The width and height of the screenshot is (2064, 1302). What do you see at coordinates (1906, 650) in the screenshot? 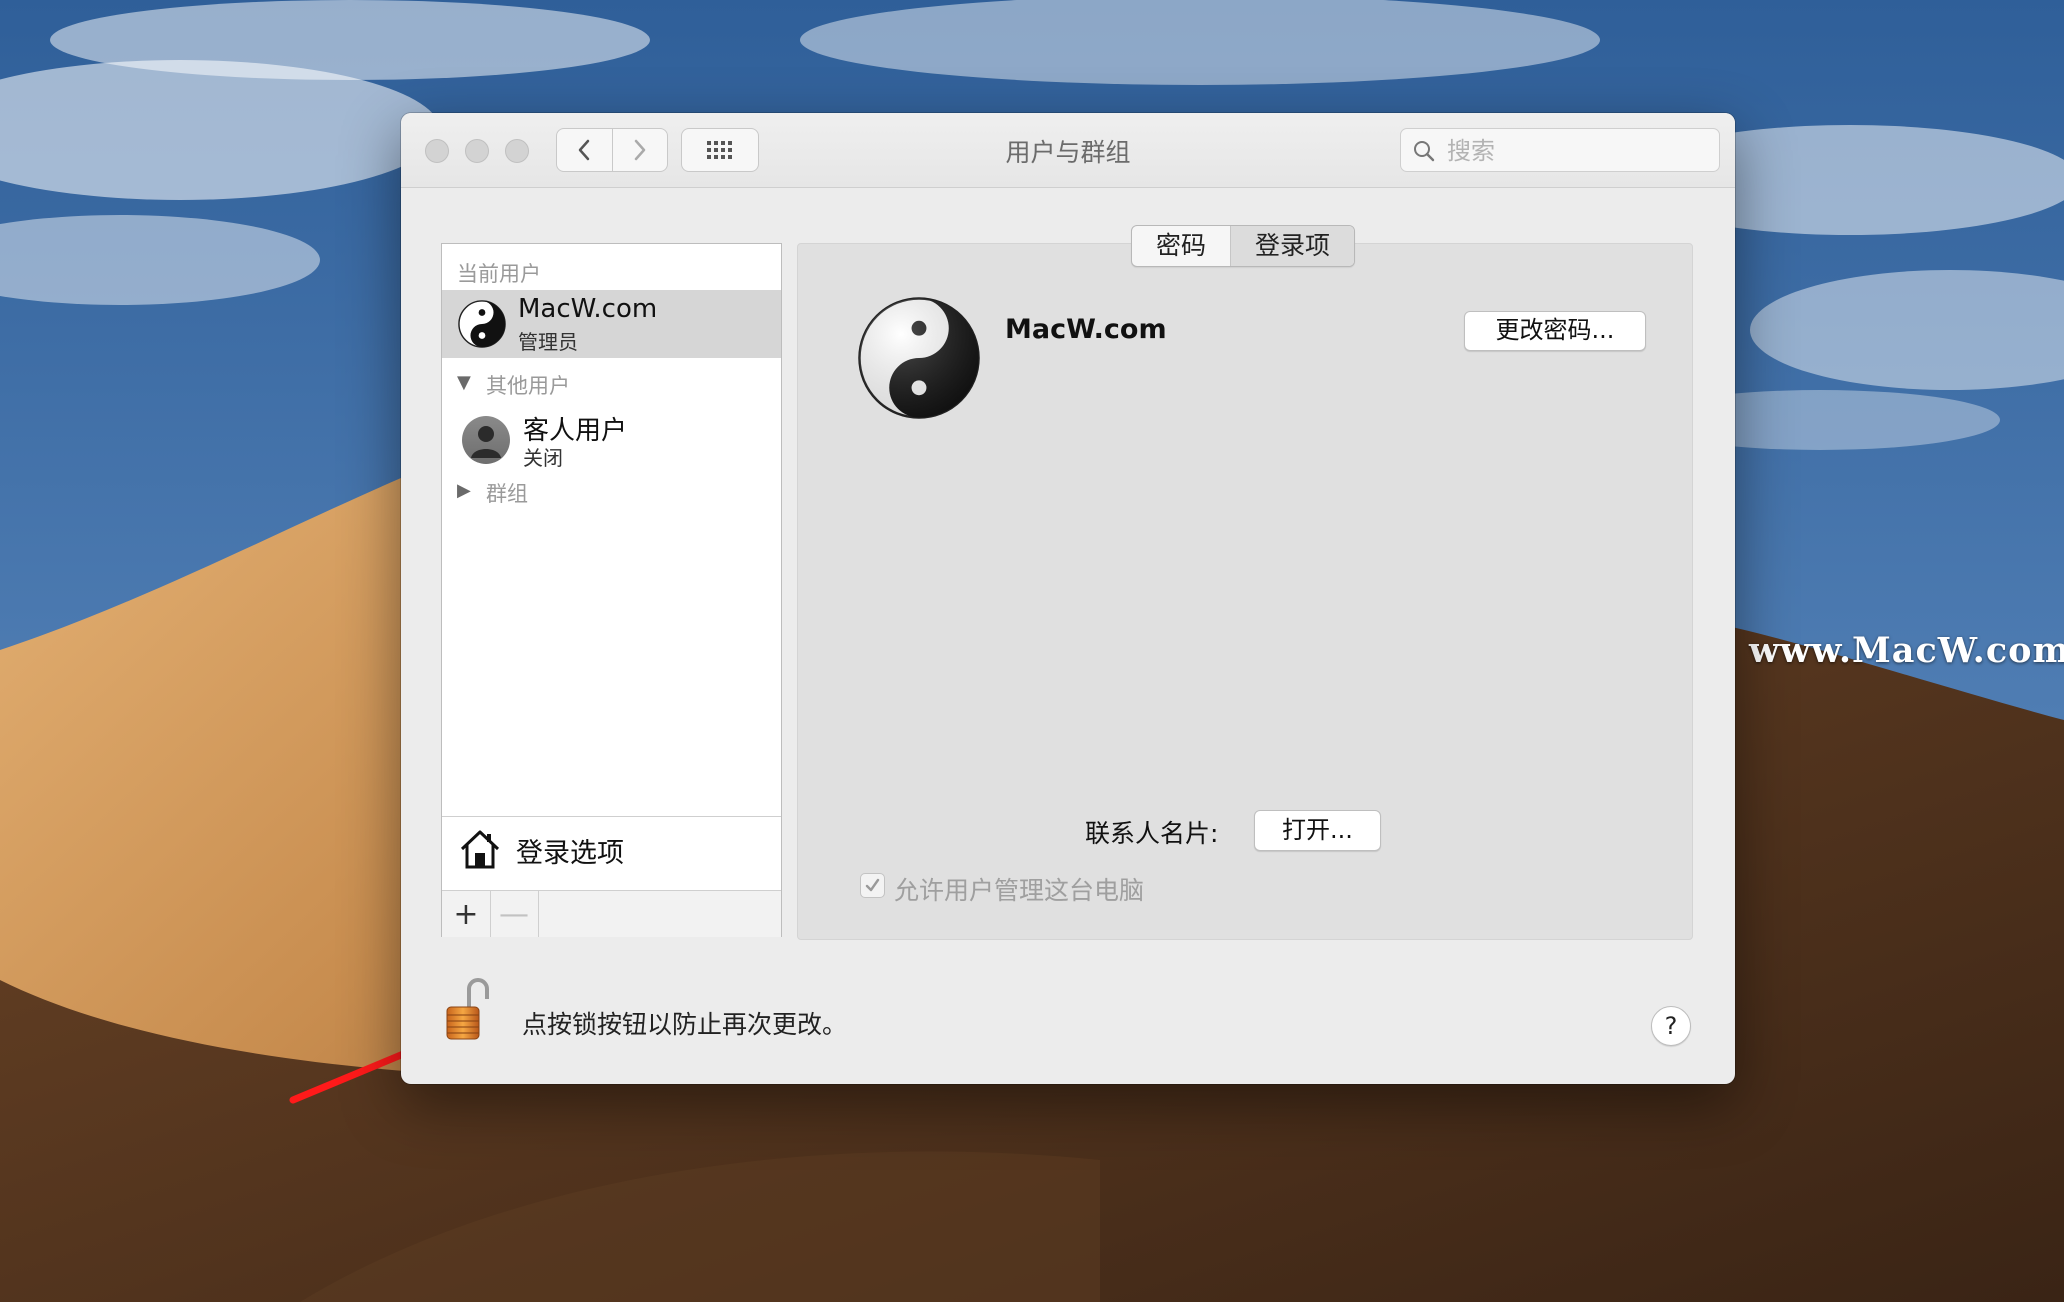
I see `watermark-text: www.MacW.com` at bounding box center [1906, 650].